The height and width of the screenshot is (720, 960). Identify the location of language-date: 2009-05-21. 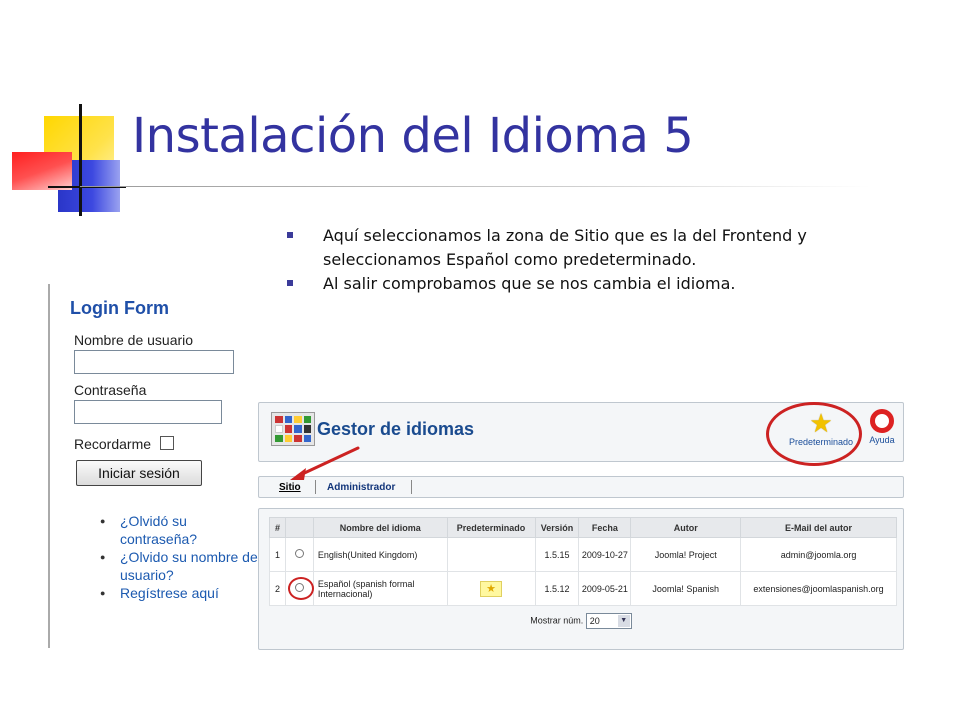
(605, 588).